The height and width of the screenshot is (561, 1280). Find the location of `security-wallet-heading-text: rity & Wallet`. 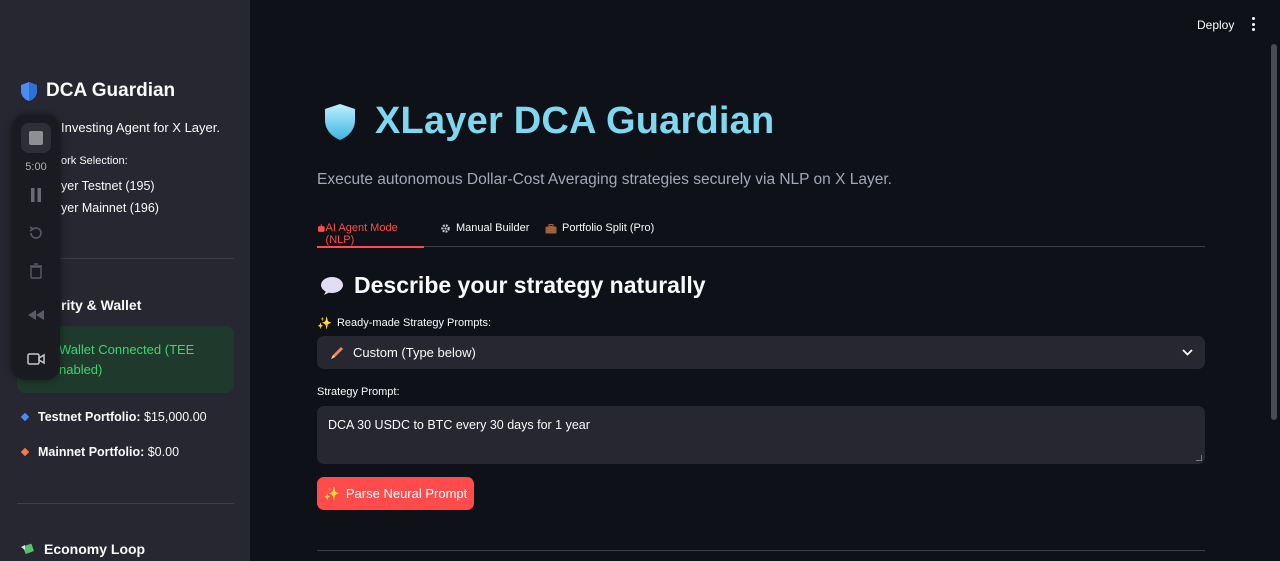

security-wallet-heading-text: rity & Wallet is located at coordinates (101, 305).